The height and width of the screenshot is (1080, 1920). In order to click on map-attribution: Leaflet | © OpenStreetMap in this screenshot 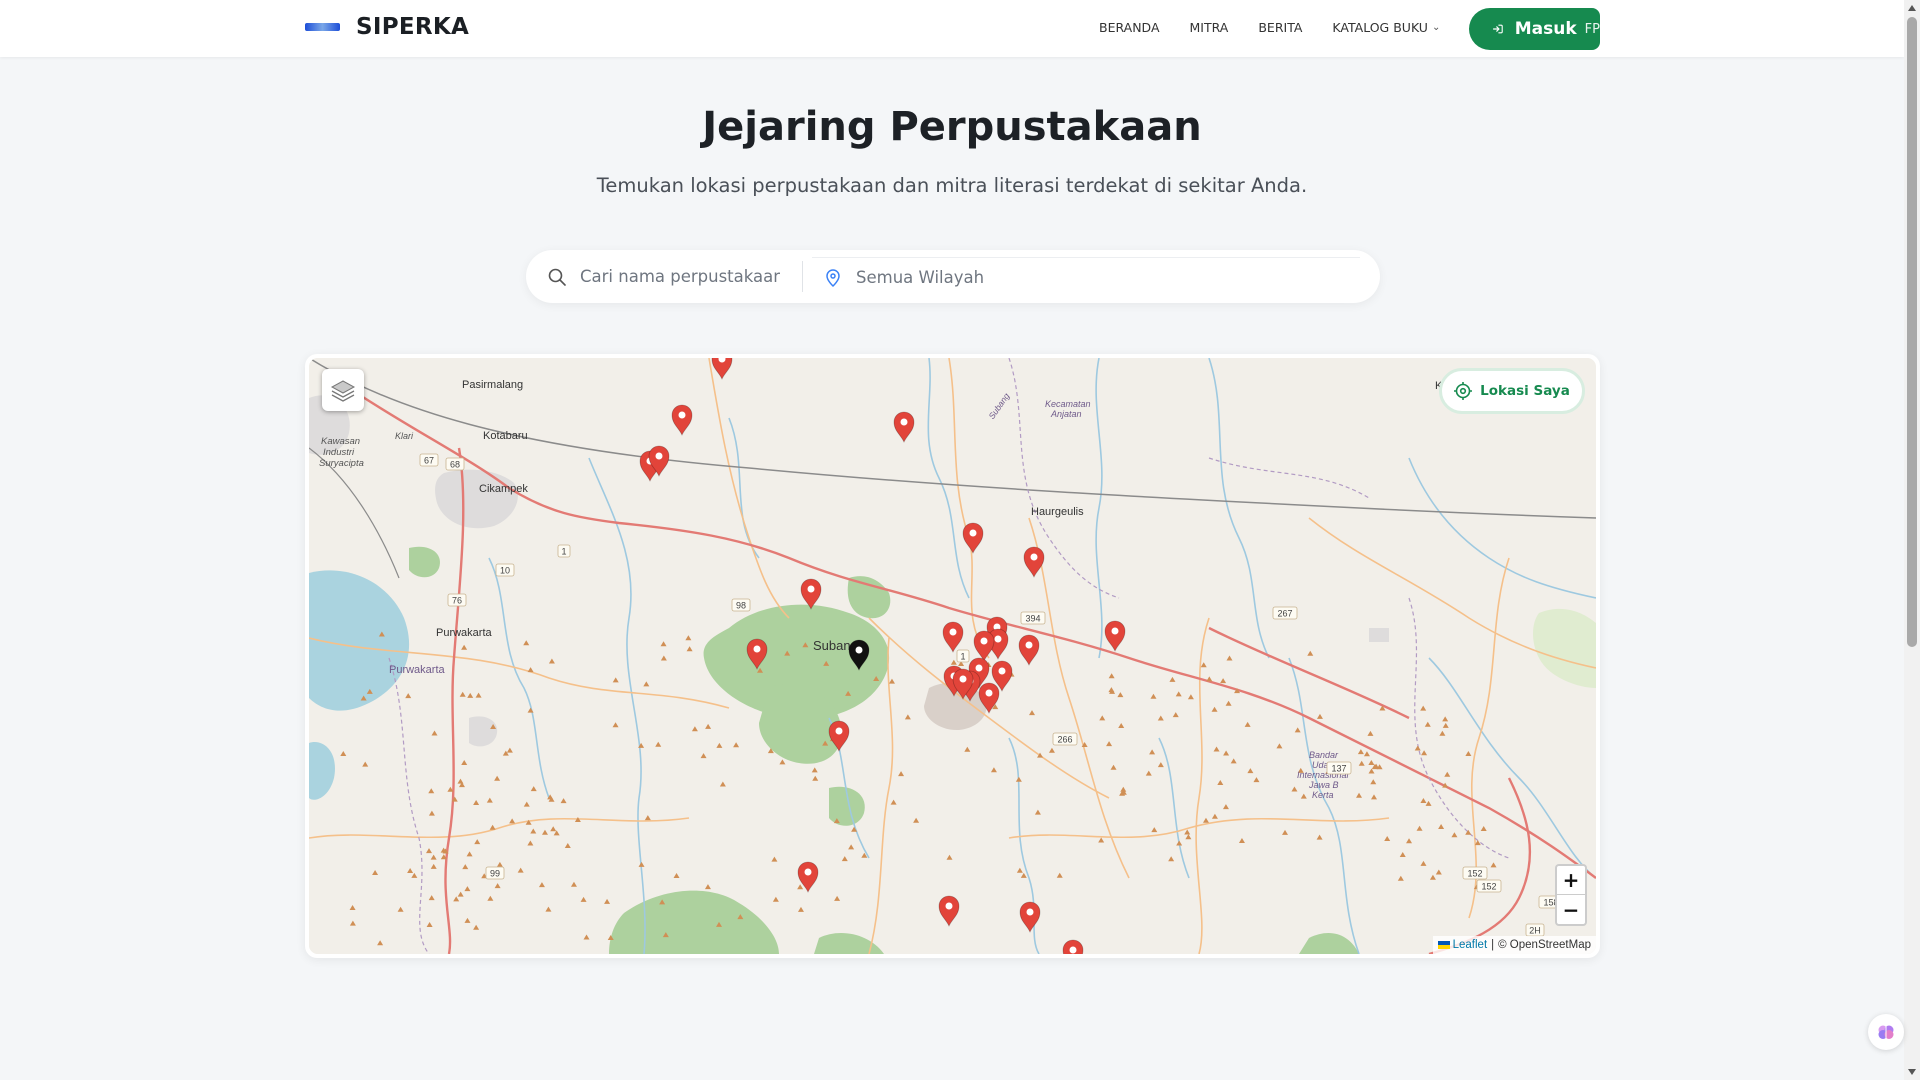, I will do `click(1514, 945)`.